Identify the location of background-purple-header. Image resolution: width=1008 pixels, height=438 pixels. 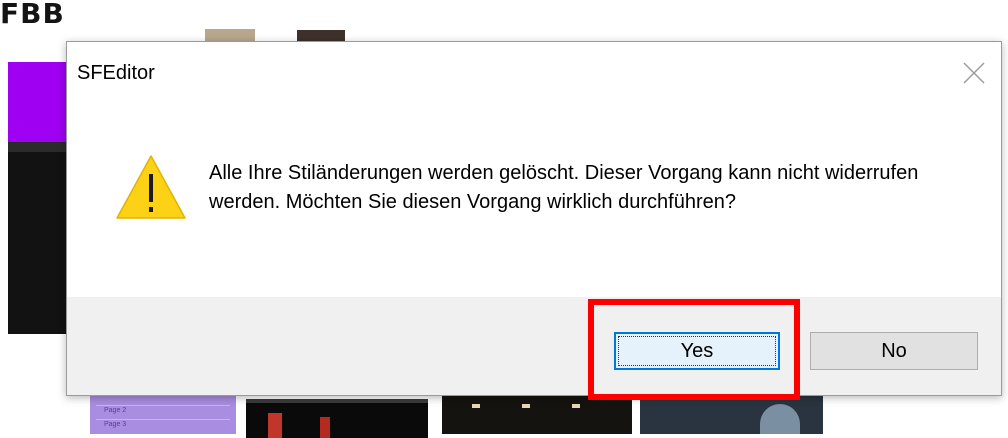
(39, 102).